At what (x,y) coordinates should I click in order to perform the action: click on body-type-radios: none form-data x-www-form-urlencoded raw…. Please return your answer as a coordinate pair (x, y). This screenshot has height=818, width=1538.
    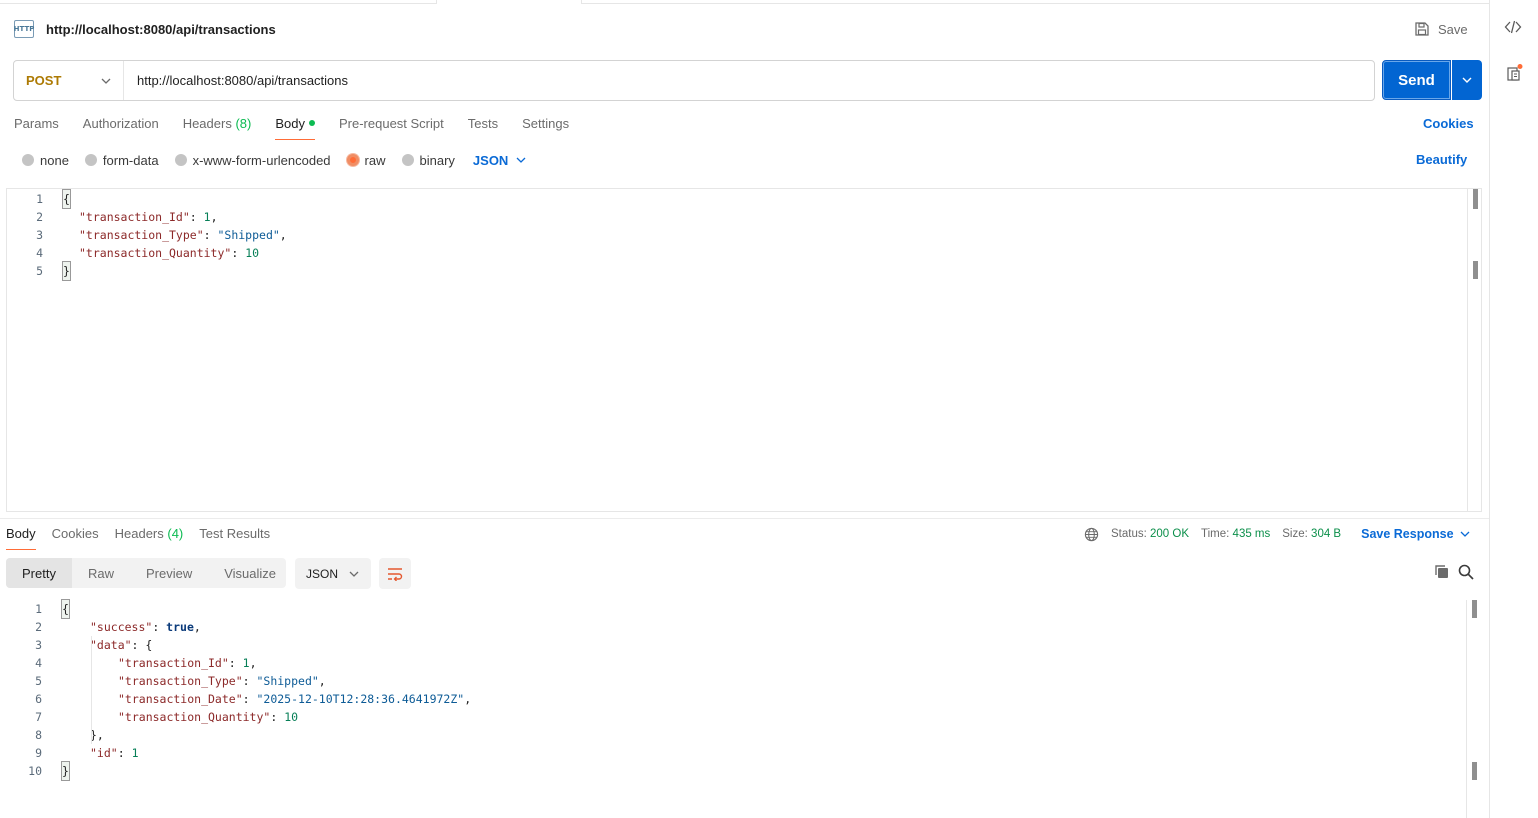
    Looking at the image, I should click on (274, 160).